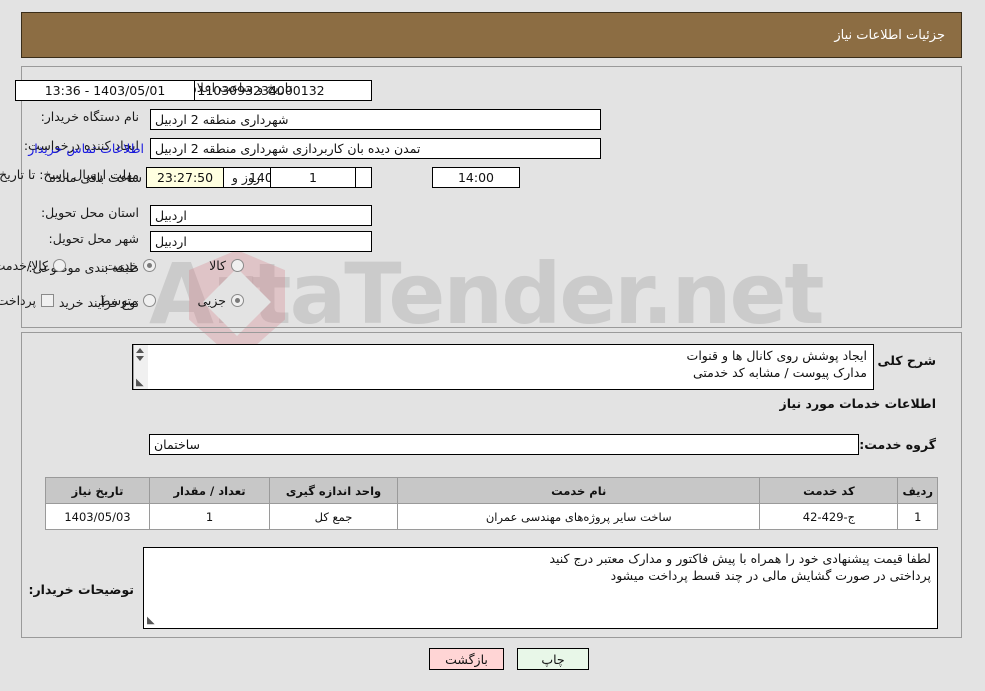  What do you see at coordinates (554, 659) in the screenshot?
I see `print-button: چاپ` at bounding box center [554, 659].